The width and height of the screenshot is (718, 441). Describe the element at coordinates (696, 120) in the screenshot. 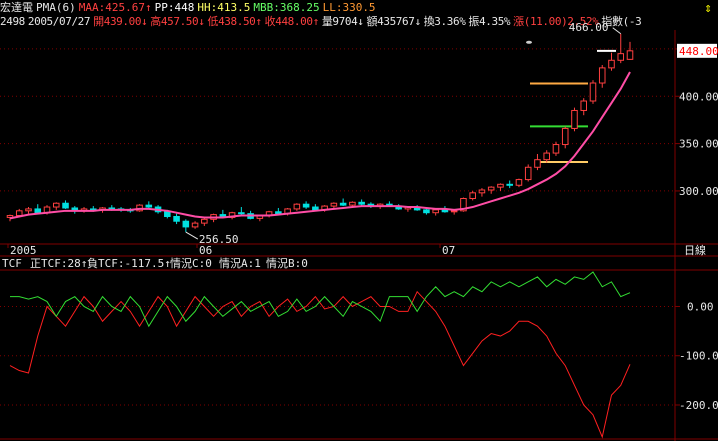

I see `price-axis: 400.00 350.00 300.00 448.00` at that location.